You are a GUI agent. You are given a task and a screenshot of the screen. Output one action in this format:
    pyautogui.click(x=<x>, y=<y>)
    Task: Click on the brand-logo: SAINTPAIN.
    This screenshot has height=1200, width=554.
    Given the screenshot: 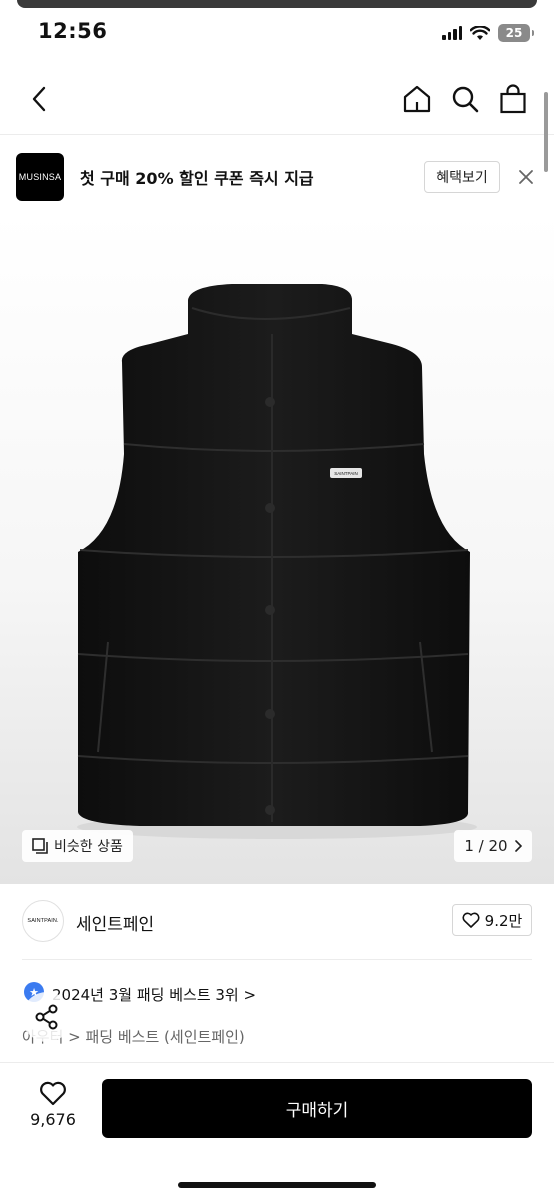 What is the action you would take?
    pyautogui.click(x=43, y=921)
    